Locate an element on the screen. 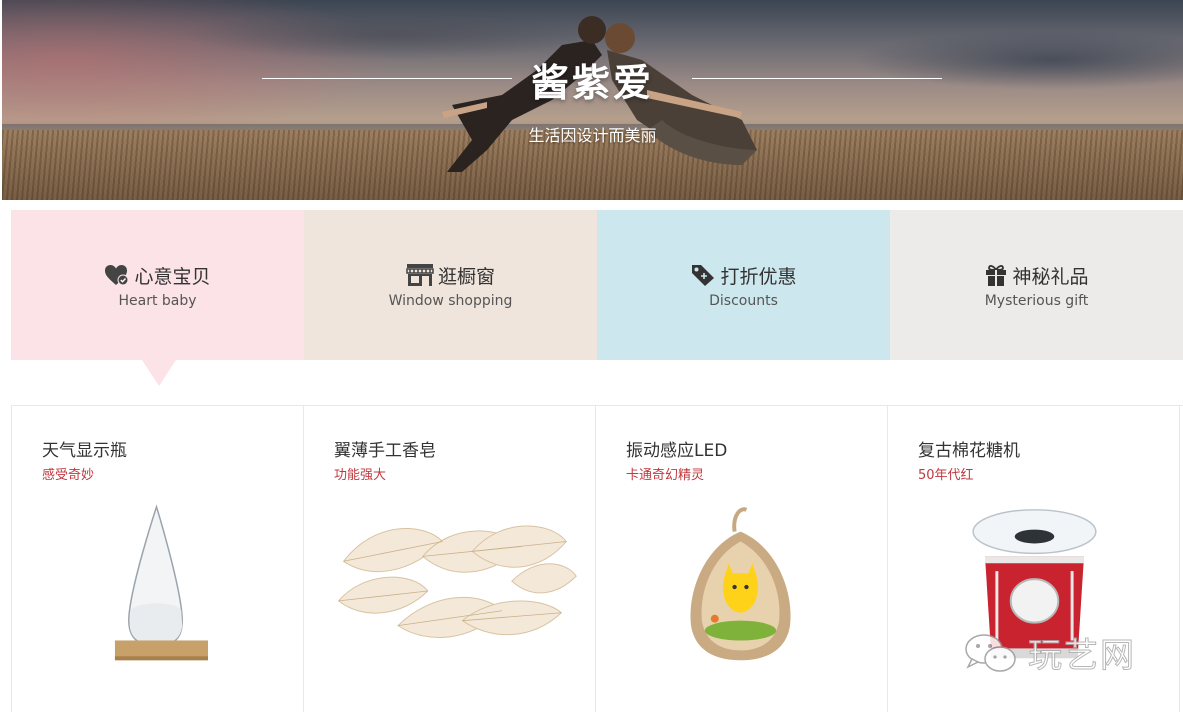 This screenshot has width=1183, height=712. tab-label-cn: 逛橱窗 is located at coordinates (466, 276).